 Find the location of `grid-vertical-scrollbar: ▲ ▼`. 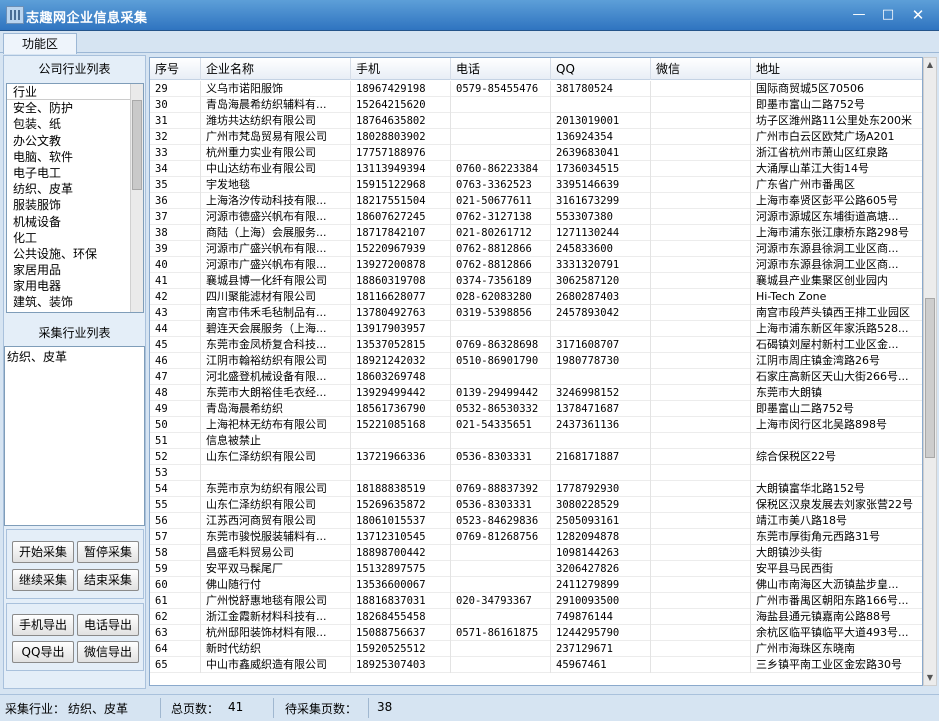

grid-vertical-scrollbar: ▲ ▼ is located at coordinates (930, 371).